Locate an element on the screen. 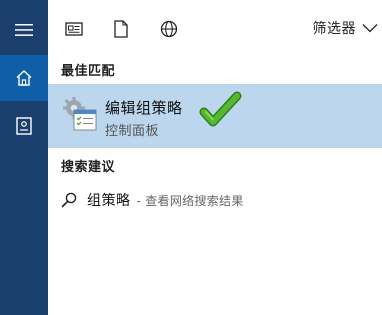 Image resolution: width=382 pixels, height=315 pixels. file-icon is located at coordinates (121, 29).